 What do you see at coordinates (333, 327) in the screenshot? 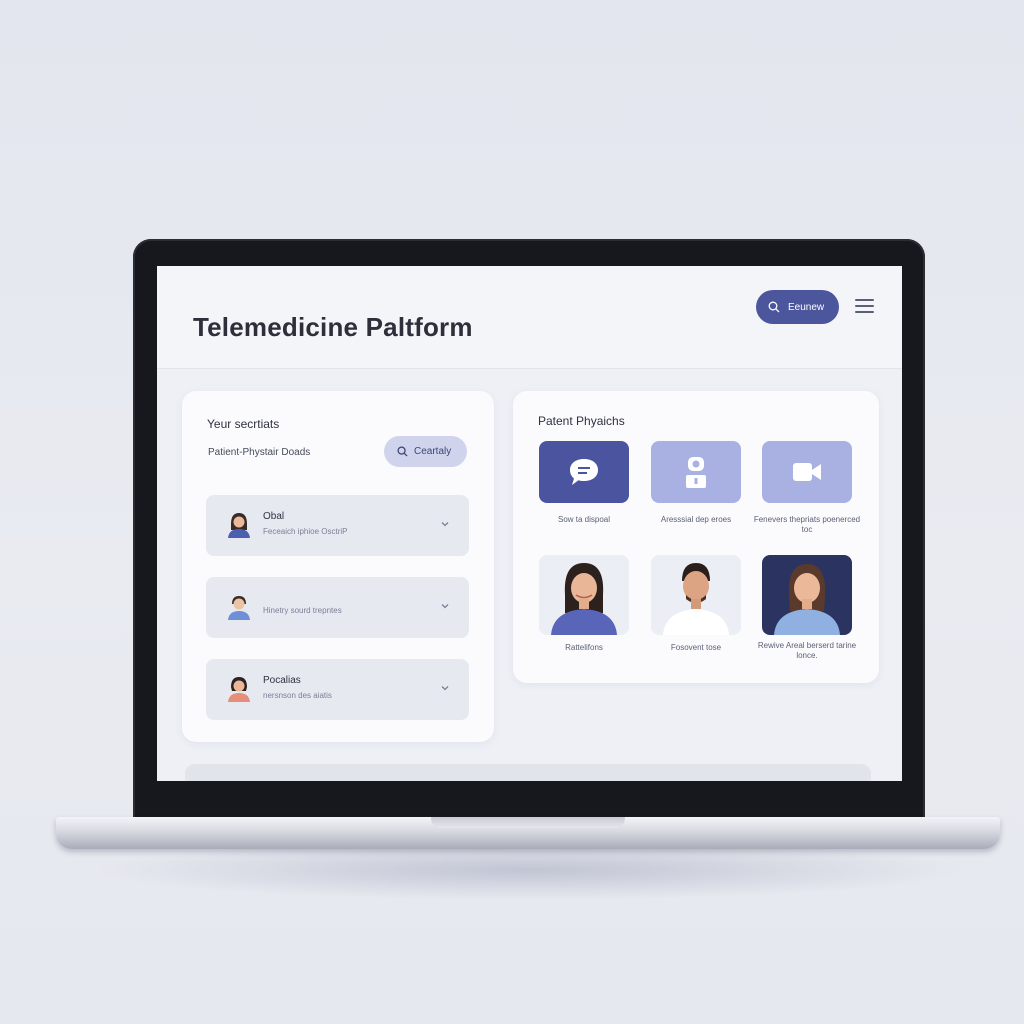
I see `page-title: Telemedicine Paltform` at bounding box center [333, 327].